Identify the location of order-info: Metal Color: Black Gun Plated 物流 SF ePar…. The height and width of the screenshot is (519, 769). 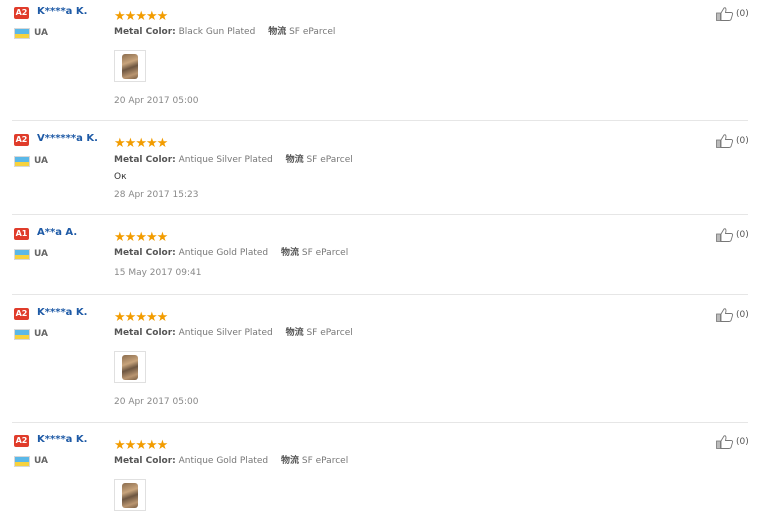
(224, 30).